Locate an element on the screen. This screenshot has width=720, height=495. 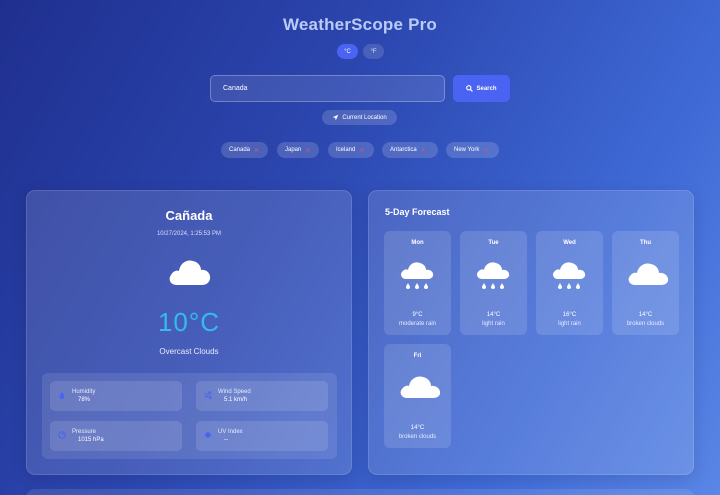
next-card-edge is located at coordinates (360, 492).